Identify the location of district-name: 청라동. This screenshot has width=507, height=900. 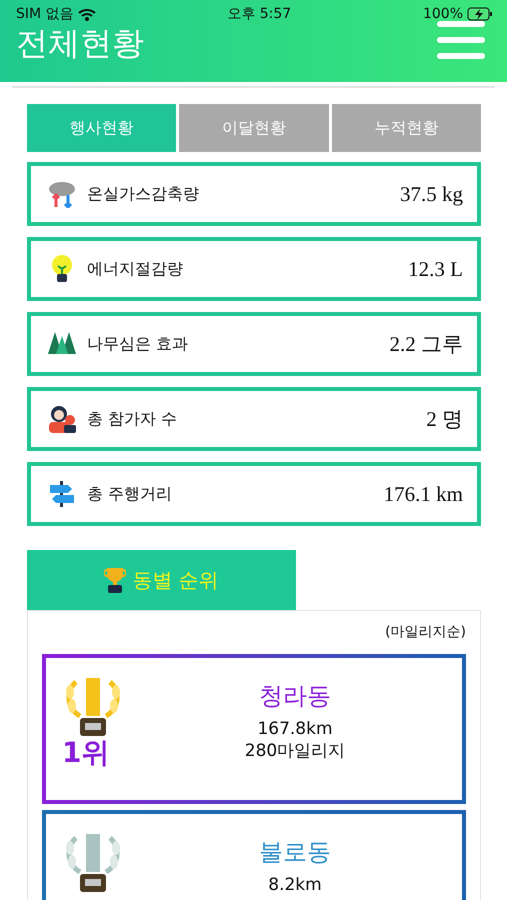
(295, 696).